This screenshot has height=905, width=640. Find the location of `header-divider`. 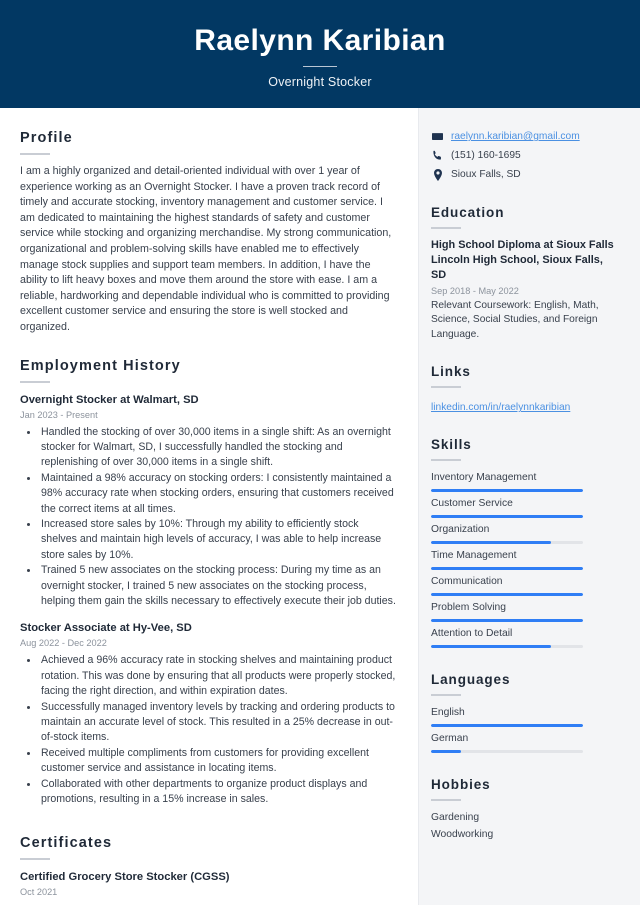

header-divider is located at coordinates (320, 66).